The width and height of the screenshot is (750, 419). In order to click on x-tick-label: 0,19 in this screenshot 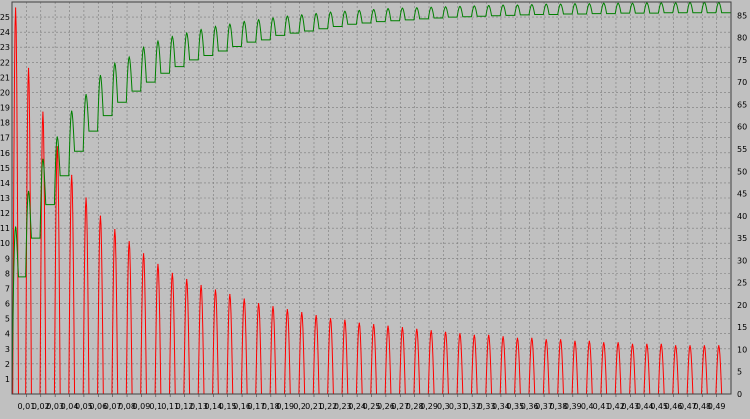, I will do `click(285, 406)`.